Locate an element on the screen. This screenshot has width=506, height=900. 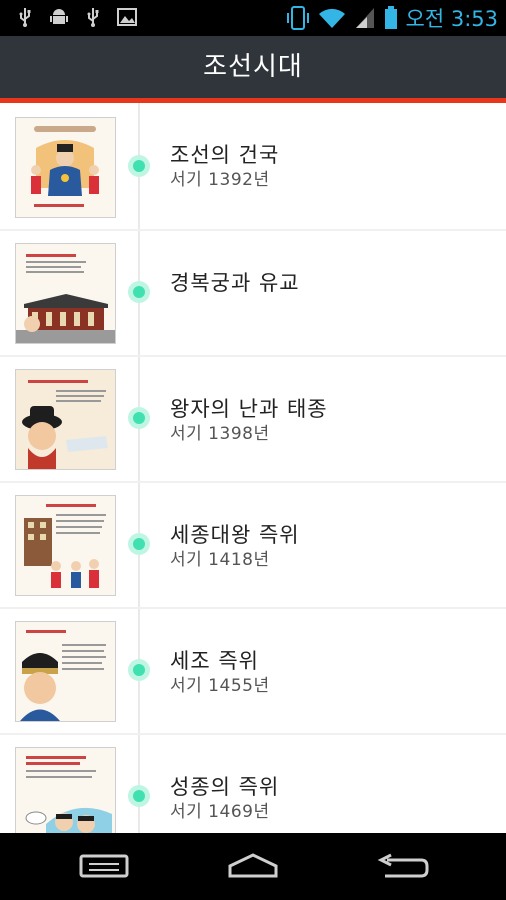
recent-apps-button is located at coordinates (104, 866).